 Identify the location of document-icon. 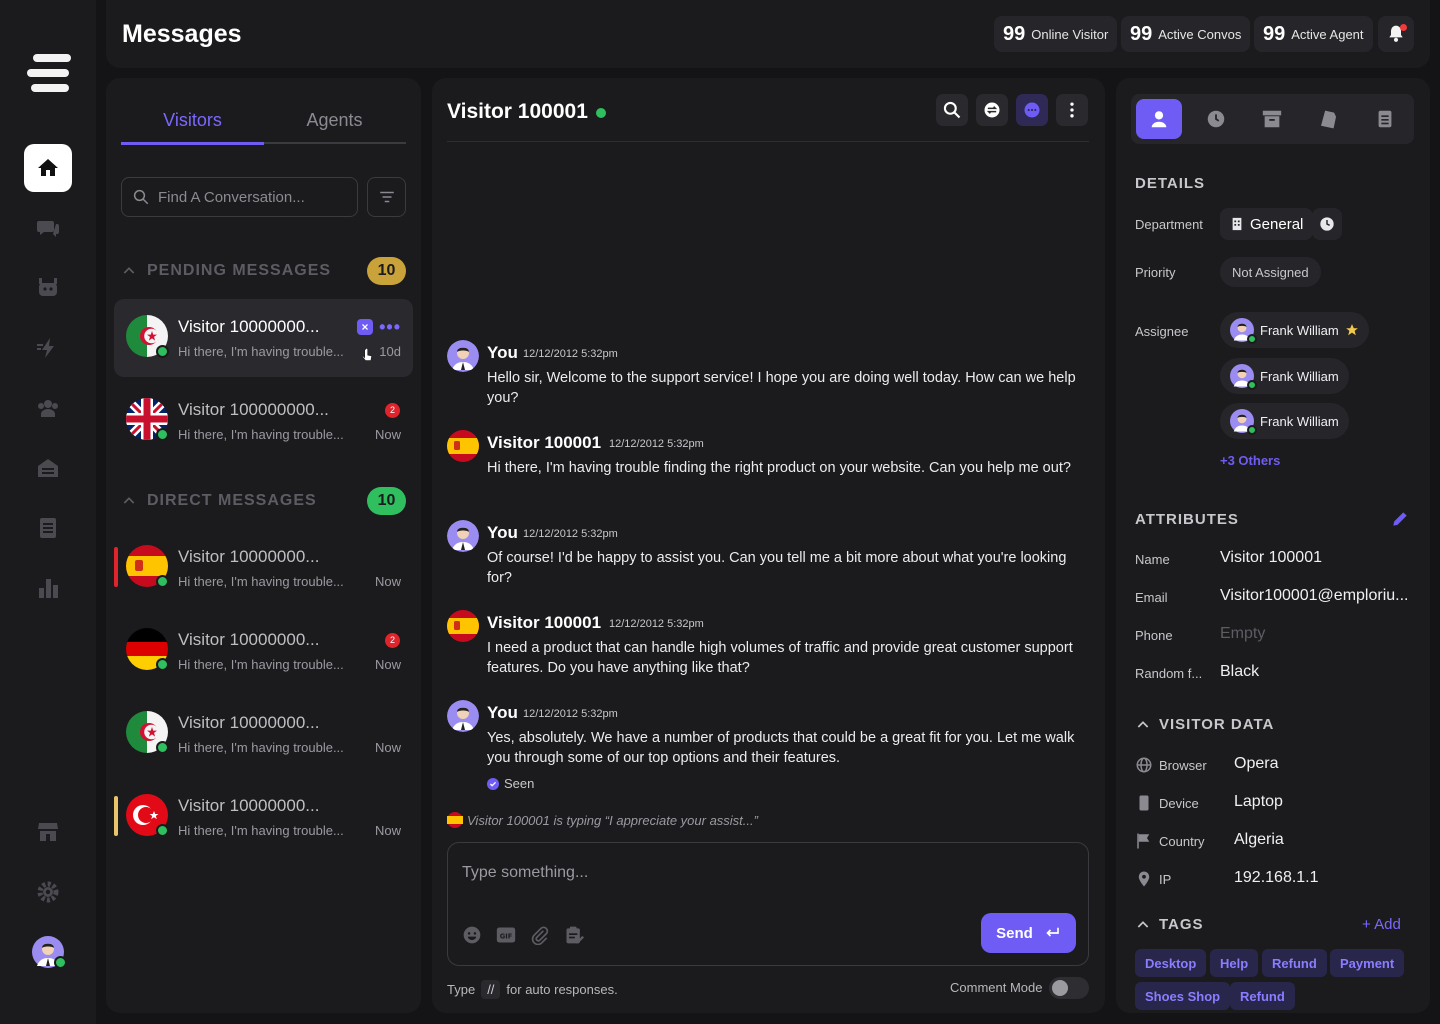
(48, 528).